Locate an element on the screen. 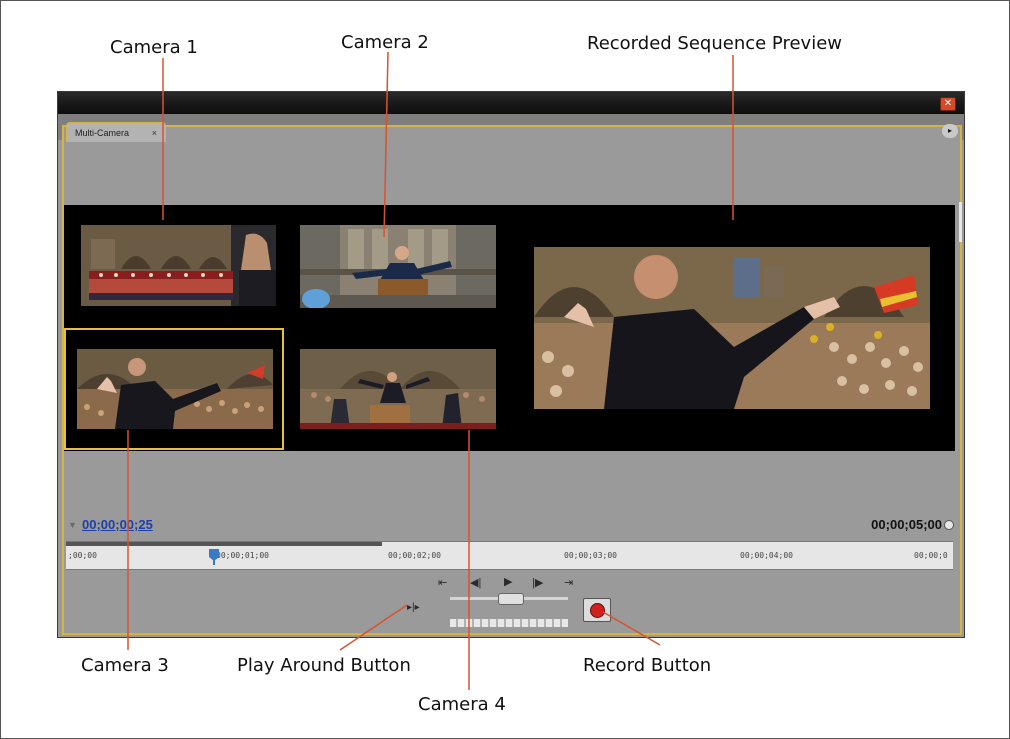 The height and width of the screenshot is (739, 1010). camera-2-thumbnail is located at coordinates (398, 266).